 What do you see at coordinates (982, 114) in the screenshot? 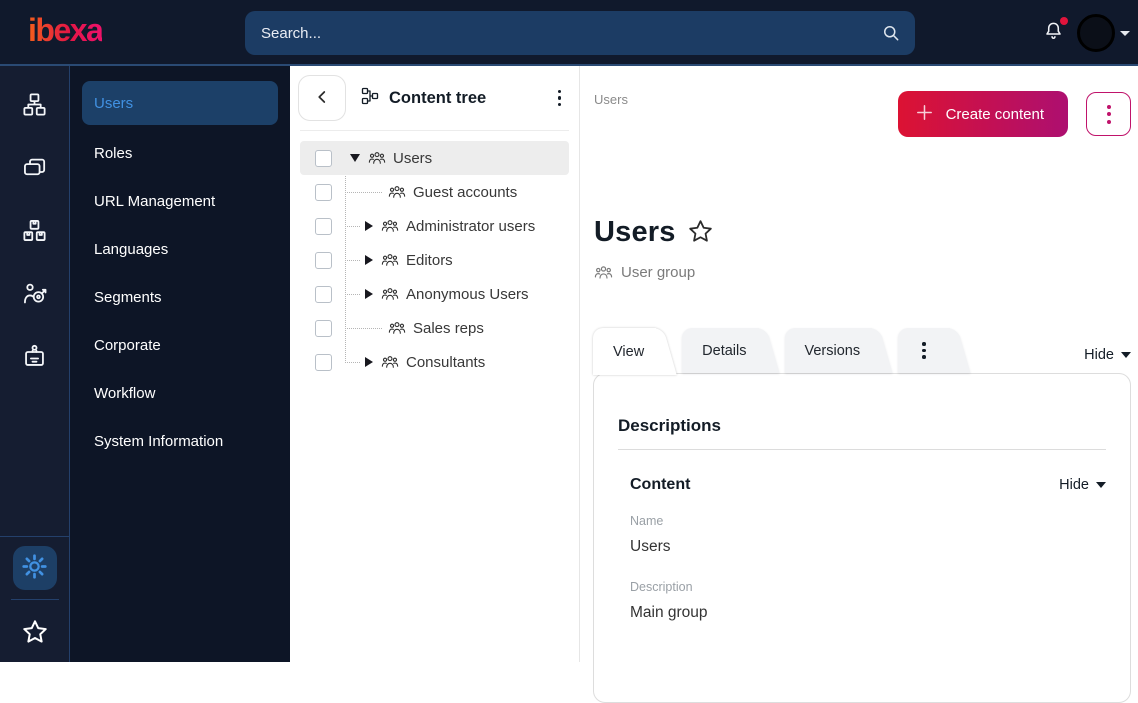
I see `create-content-button: Create content` at bounding box center [982, 114].